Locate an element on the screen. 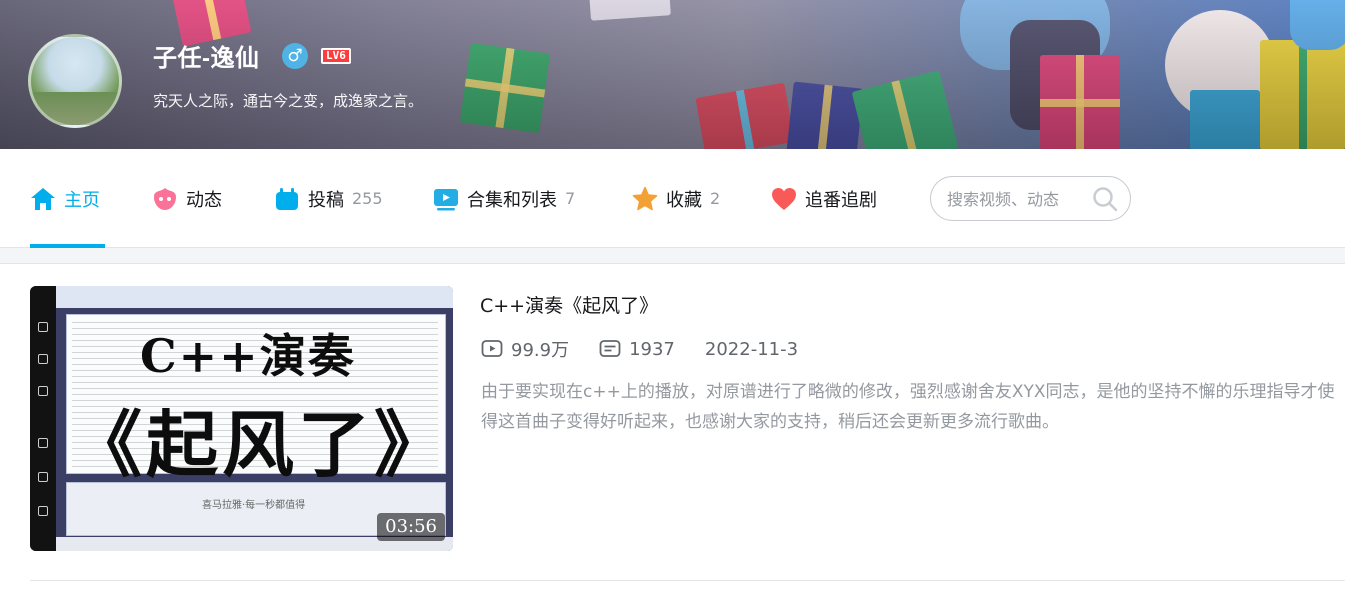 Image resolution: width=1345 pixels, height=589 pixels. danmaku-count: 1937 is located at coordinates (637, 349).